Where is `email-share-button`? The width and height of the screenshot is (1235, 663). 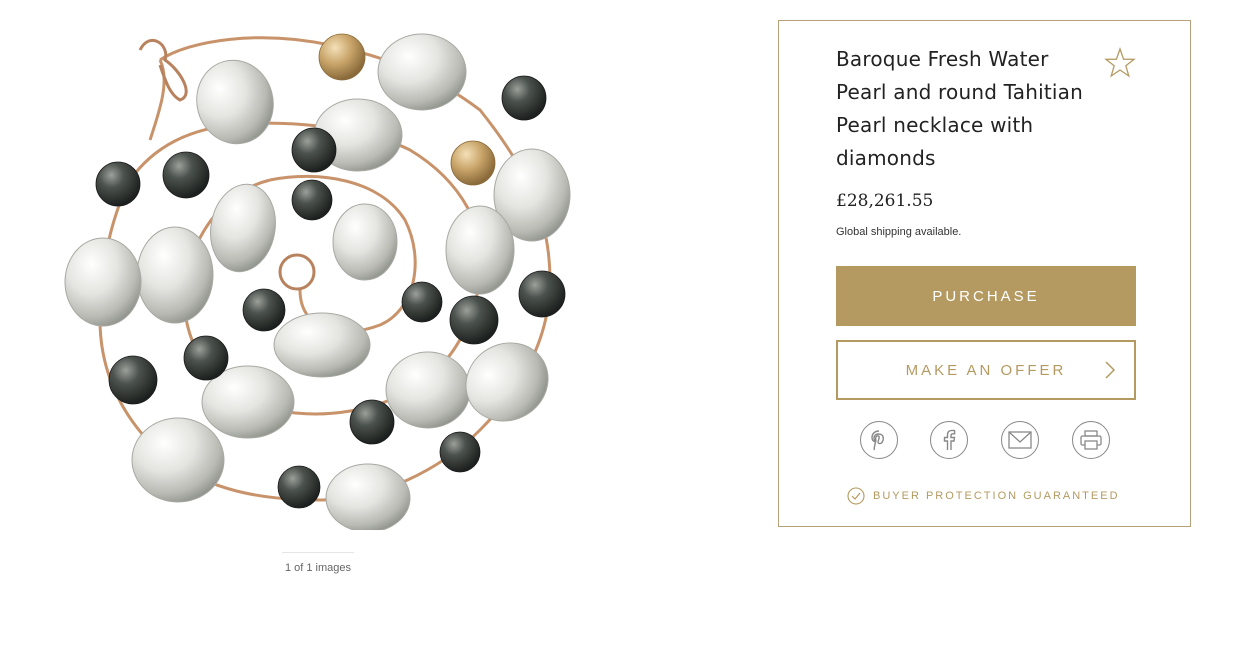 email-share-button is located at coordinates (1020, 440).